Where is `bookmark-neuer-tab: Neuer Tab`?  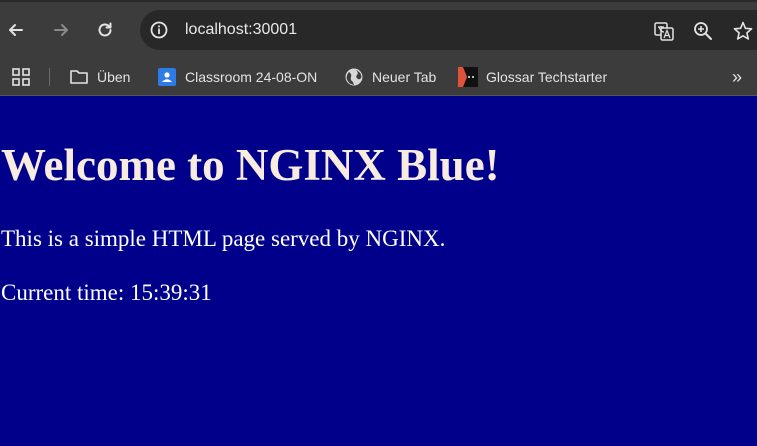 bookmark-neuer-tab: Neuer Tab is located at coordinates (390, 77).